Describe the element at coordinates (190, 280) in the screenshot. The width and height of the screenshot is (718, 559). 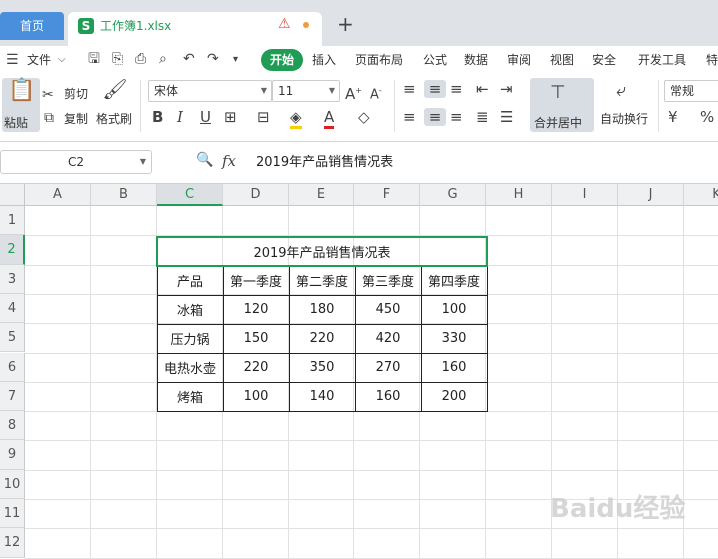
I see `header-cell: 产品` at that location.